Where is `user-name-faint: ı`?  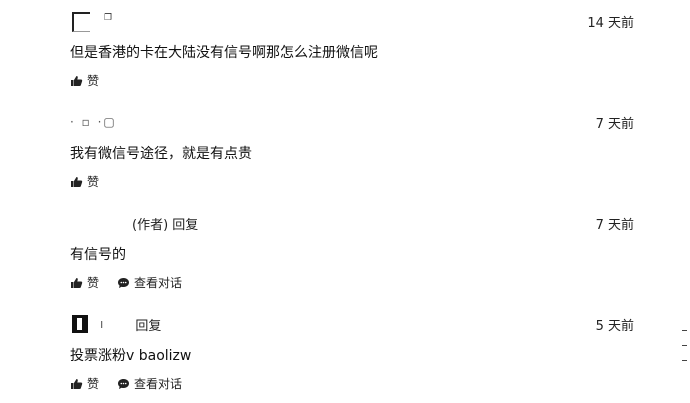 user-name-faint: ı is located at coordinates (103, 324).